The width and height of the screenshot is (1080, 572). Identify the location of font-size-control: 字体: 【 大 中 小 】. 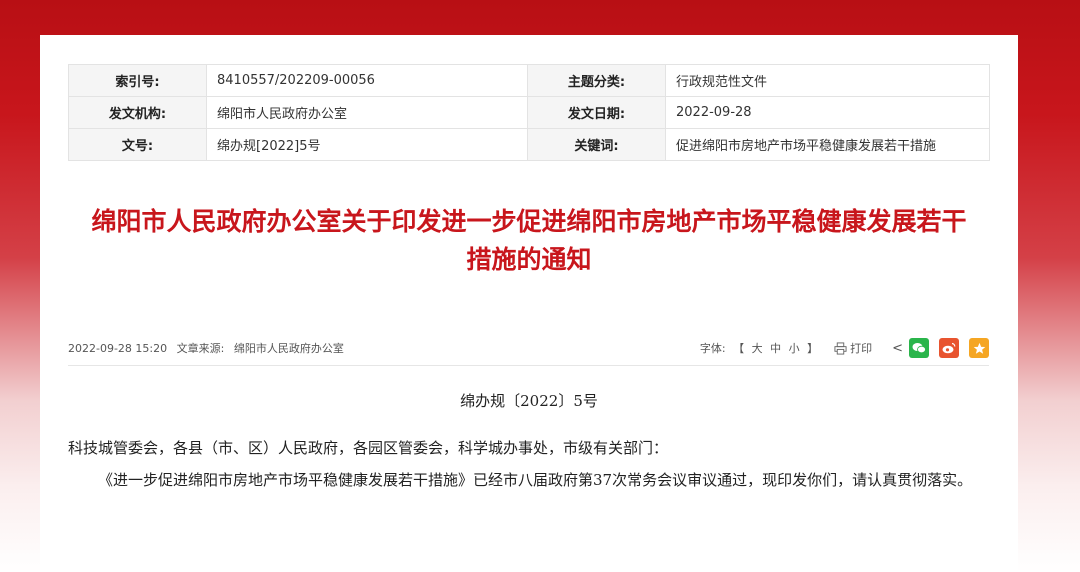
(759, 348).